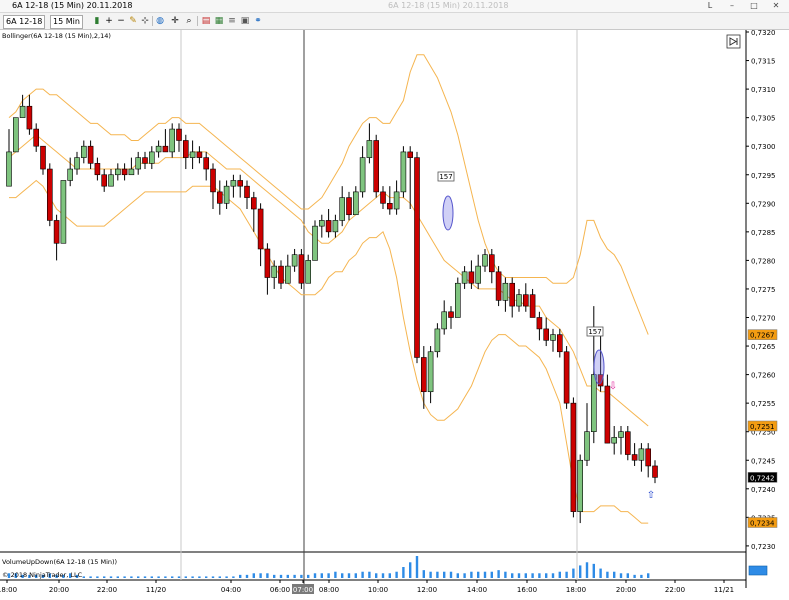  Describe the element at coordinates (763, 547) in the screenshot. I see `y-tick-label: 0,7230` at that location.